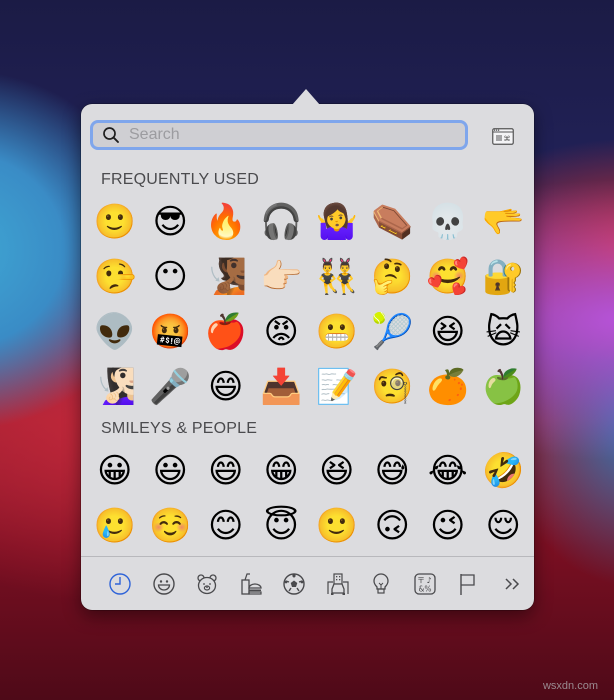 This screenshot has width=614, height=700. What do you see at coordinates (180, 179) in the screenshot?
I see `section-title: FREQUENTLY USED` at bounding box center [180, 179].